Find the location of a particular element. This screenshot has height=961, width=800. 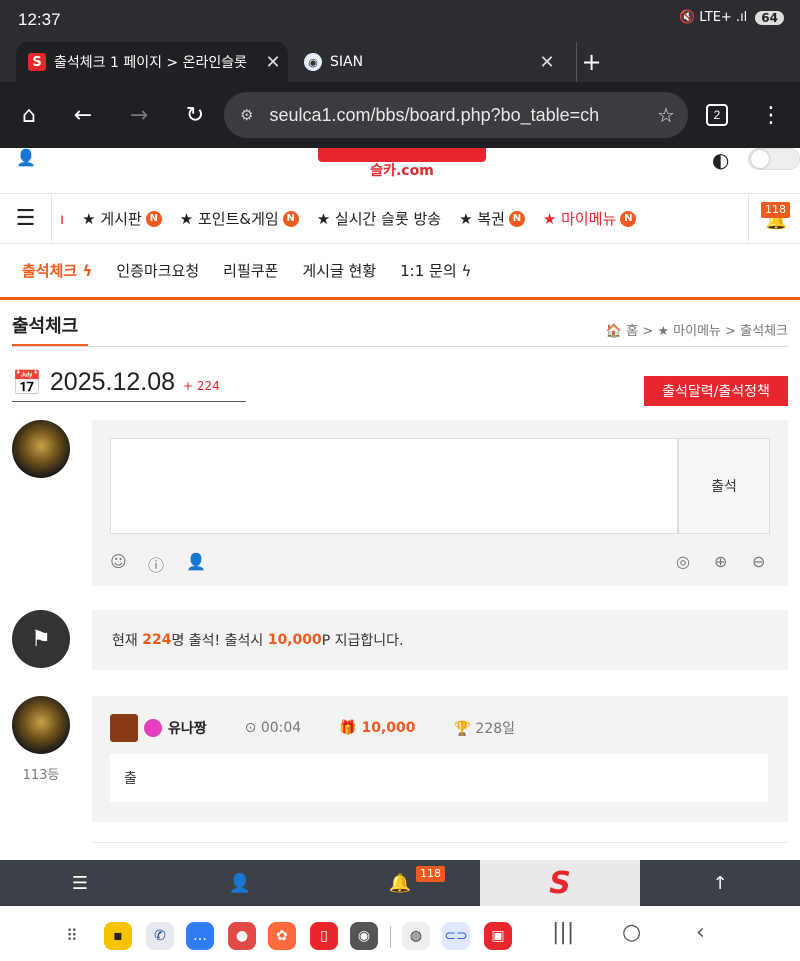

link-app-icon: ⊂⊃ is located at coordinates (456, 936).